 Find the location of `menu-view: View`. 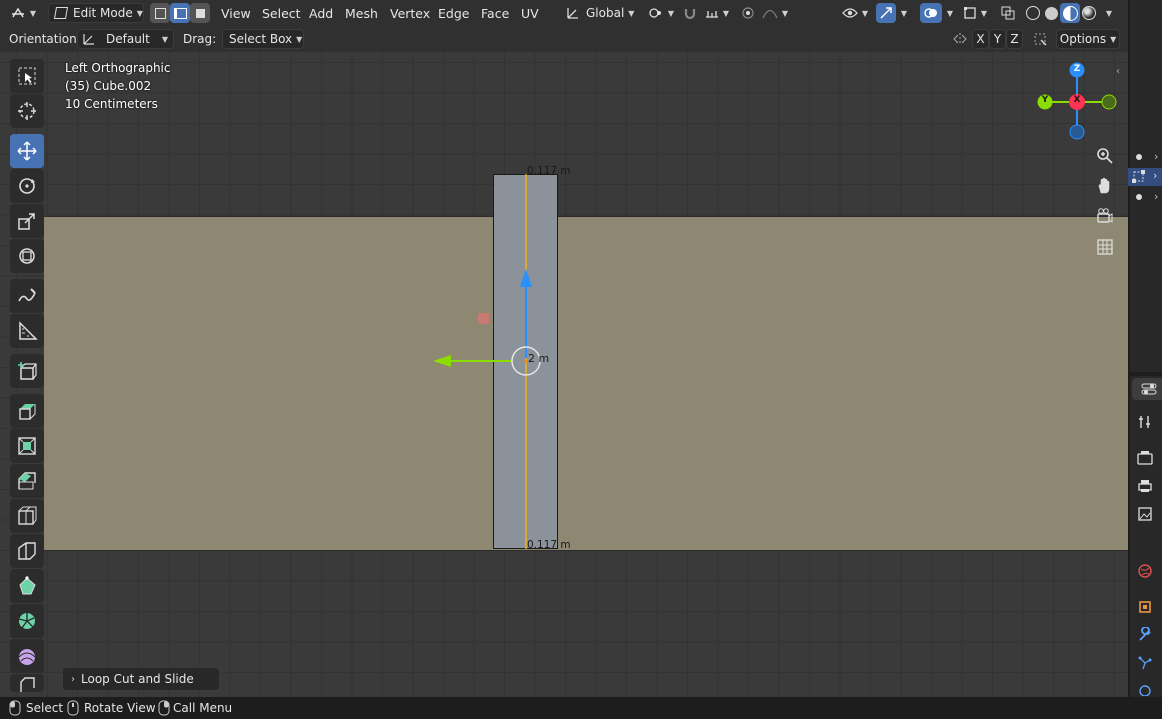

menu-view: View is located at coordinates (236, 13).